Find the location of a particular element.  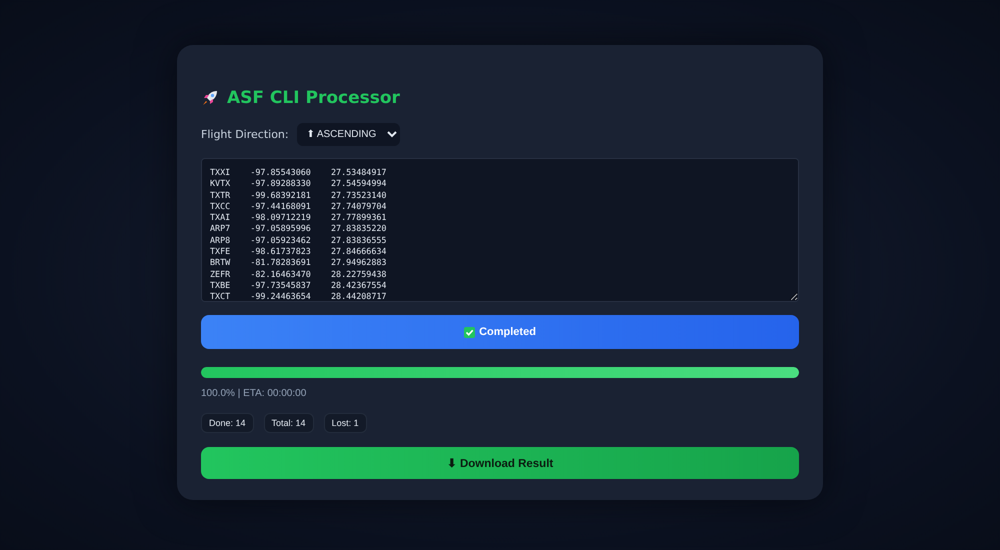

app-title: ASF CLI Processor is located at coordinates (313, 98).